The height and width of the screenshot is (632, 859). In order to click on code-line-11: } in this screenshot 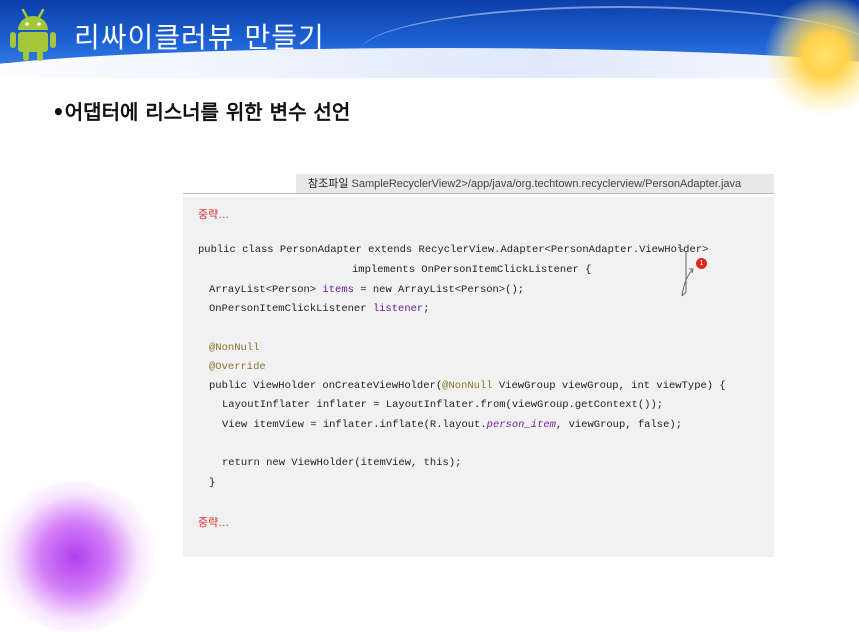, I will do `click(212, 483)`.